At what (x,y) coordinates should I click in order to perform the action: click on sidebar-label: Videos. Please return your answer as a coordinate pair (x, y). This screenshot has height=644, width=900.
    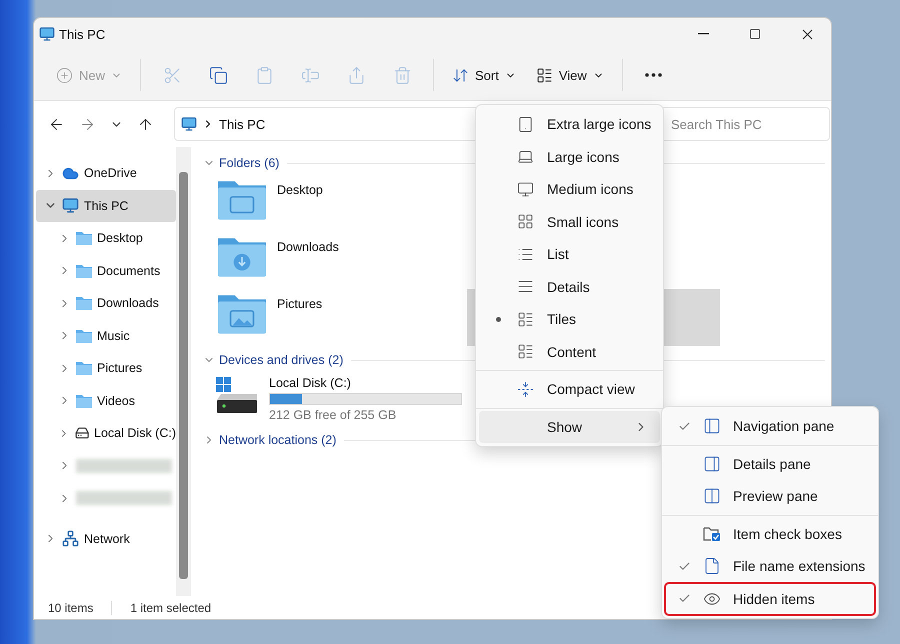
    Looking at the image, I should click on (116, 401).